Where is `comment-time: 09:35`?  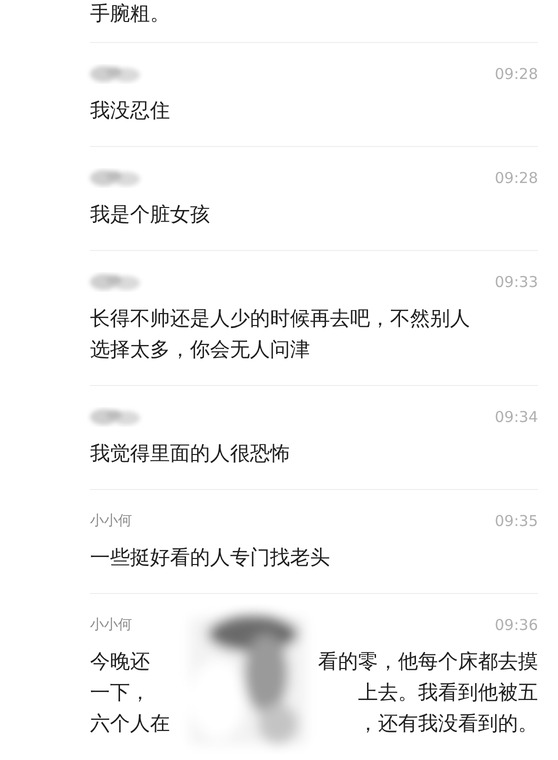 comment-time: 09:35 is located at coordinates (516, 521).